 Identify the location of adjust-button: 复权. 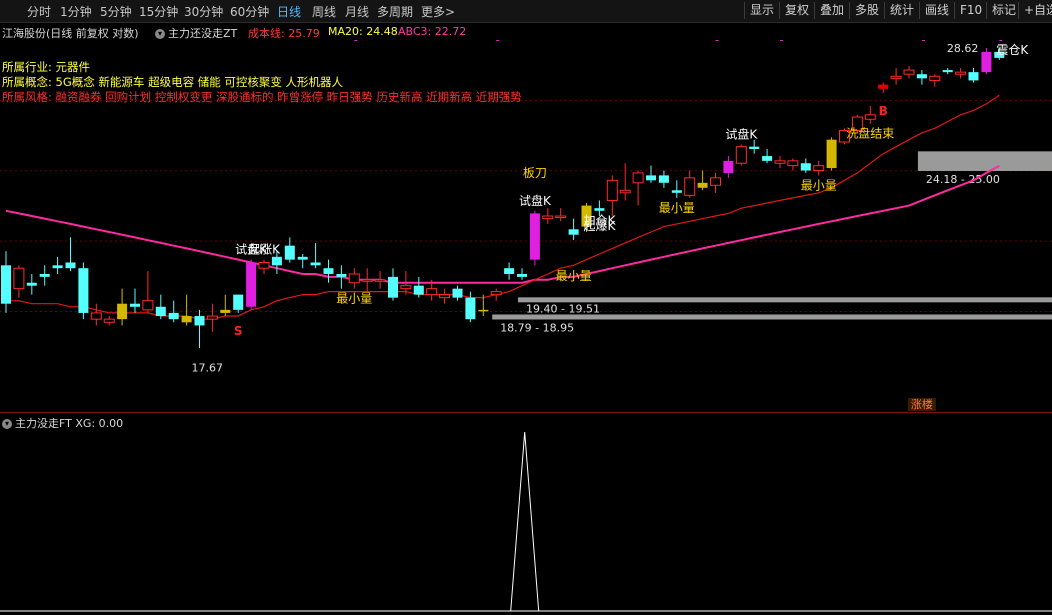
(796, 10).